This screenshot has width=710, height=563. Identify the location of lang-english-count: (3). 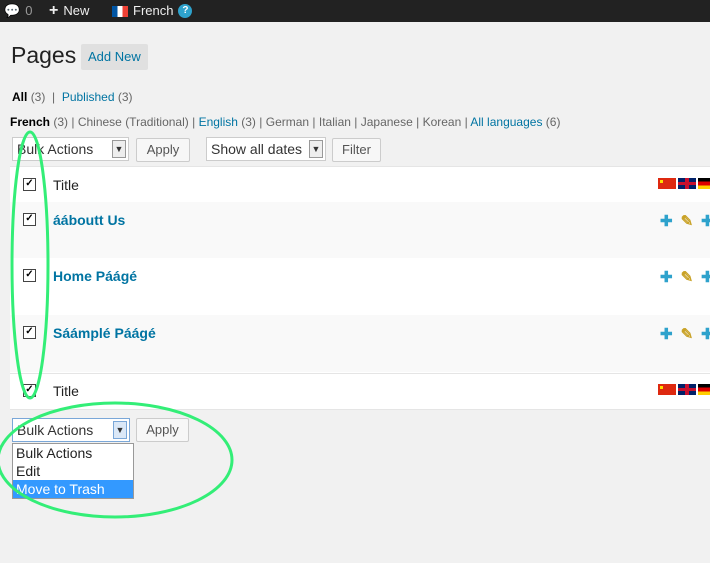
(248, 122).